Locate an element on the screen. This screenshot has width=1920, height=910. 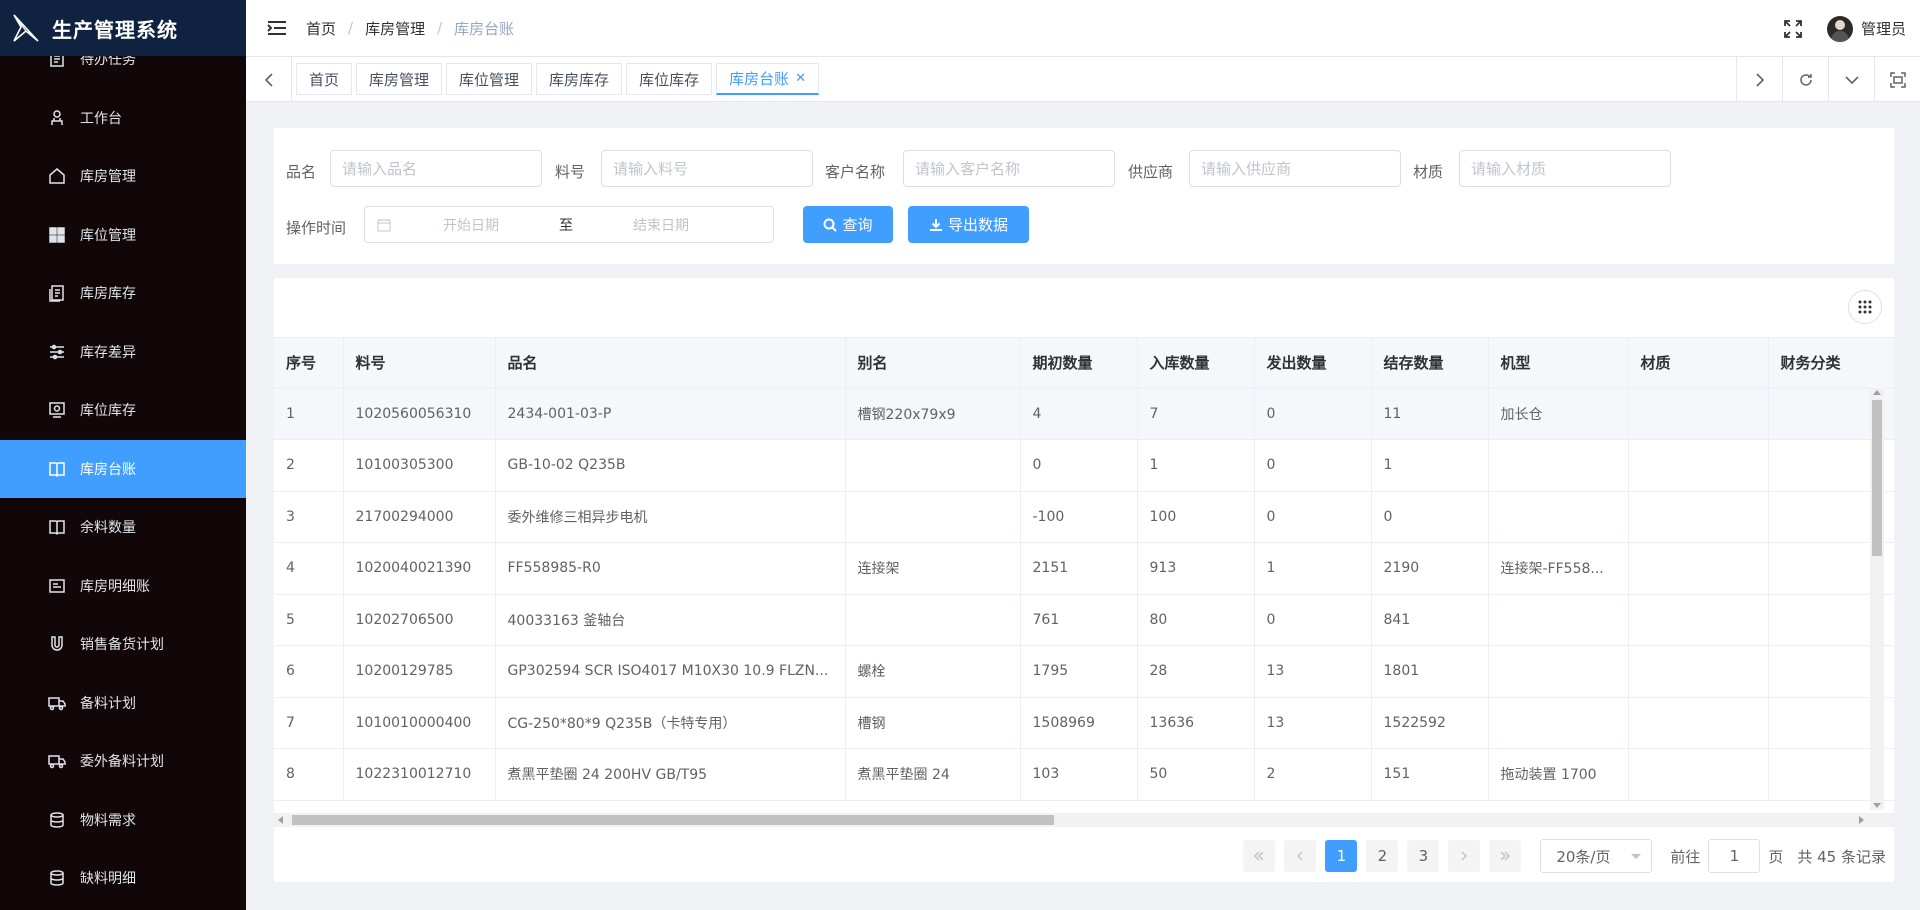
maximize-icon is located at coordinates (1897, 79).